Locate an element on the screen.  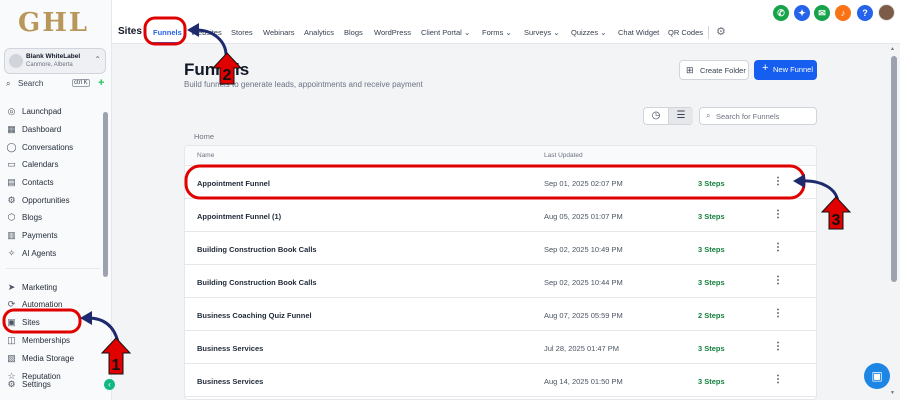
brand-logo: GHL is located at coordinates (53, 23).